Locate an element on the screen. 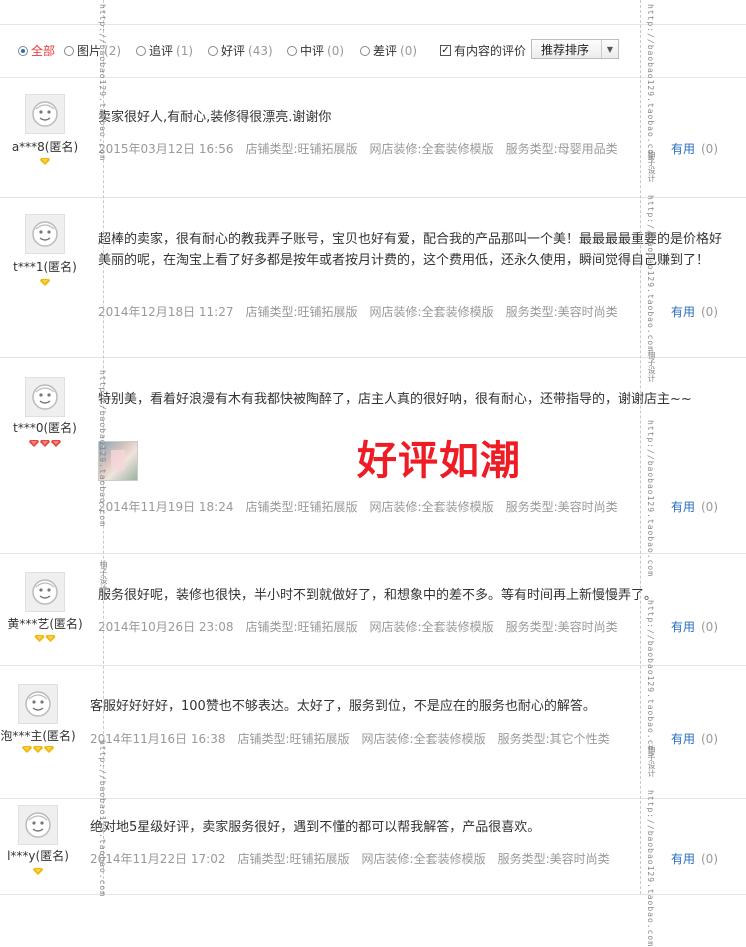  sort-dropdown: 推荐排序 ▼ is located at coordinates (575, 49).